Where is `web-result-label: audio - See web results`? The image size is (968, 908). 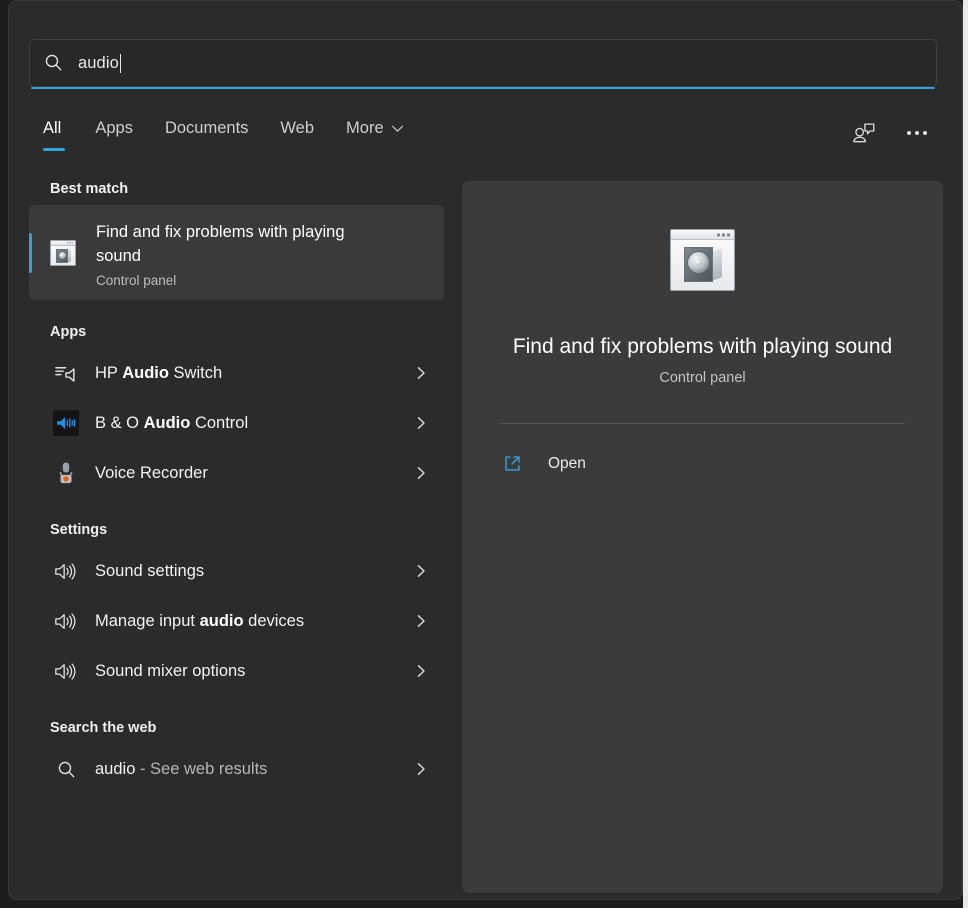 web-result-label: audio - See web results is located at coordinates (181, 768).